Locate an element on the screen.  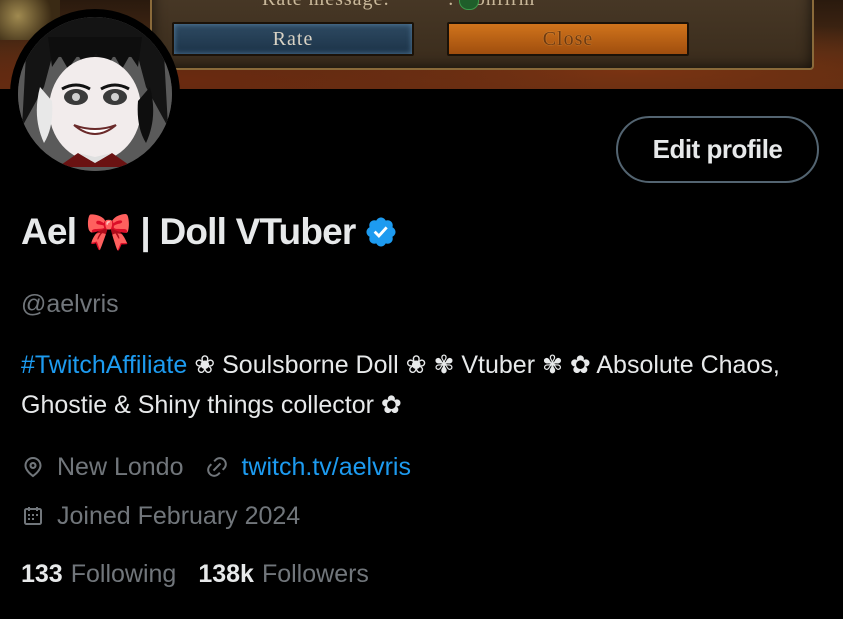
following-link: 133 Following is located at coordinates (98, 574).